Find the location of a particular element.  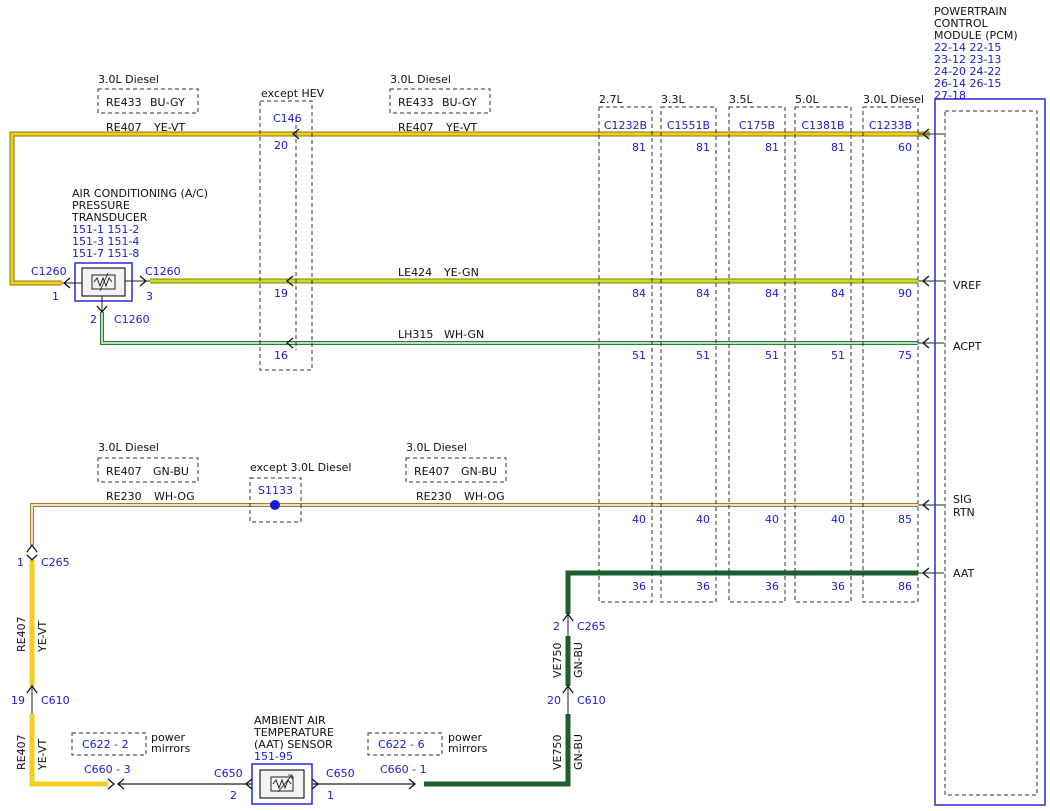

engine-column-0-pin-0: 81 is located at coordinates (639, 147).